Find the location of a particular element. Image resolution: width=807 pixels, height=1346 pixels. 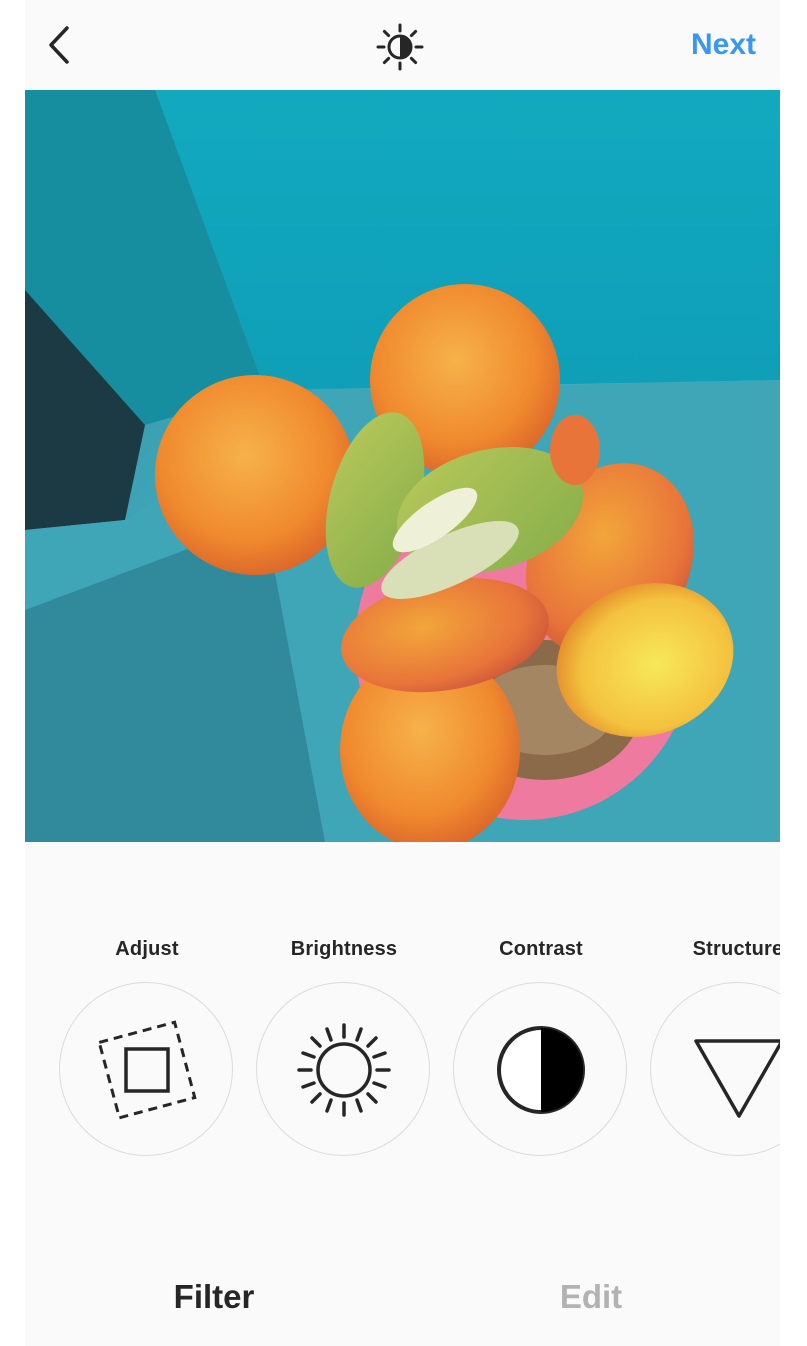

bottom-tabs: Filter Edit is located at coordinates (402, 1284).